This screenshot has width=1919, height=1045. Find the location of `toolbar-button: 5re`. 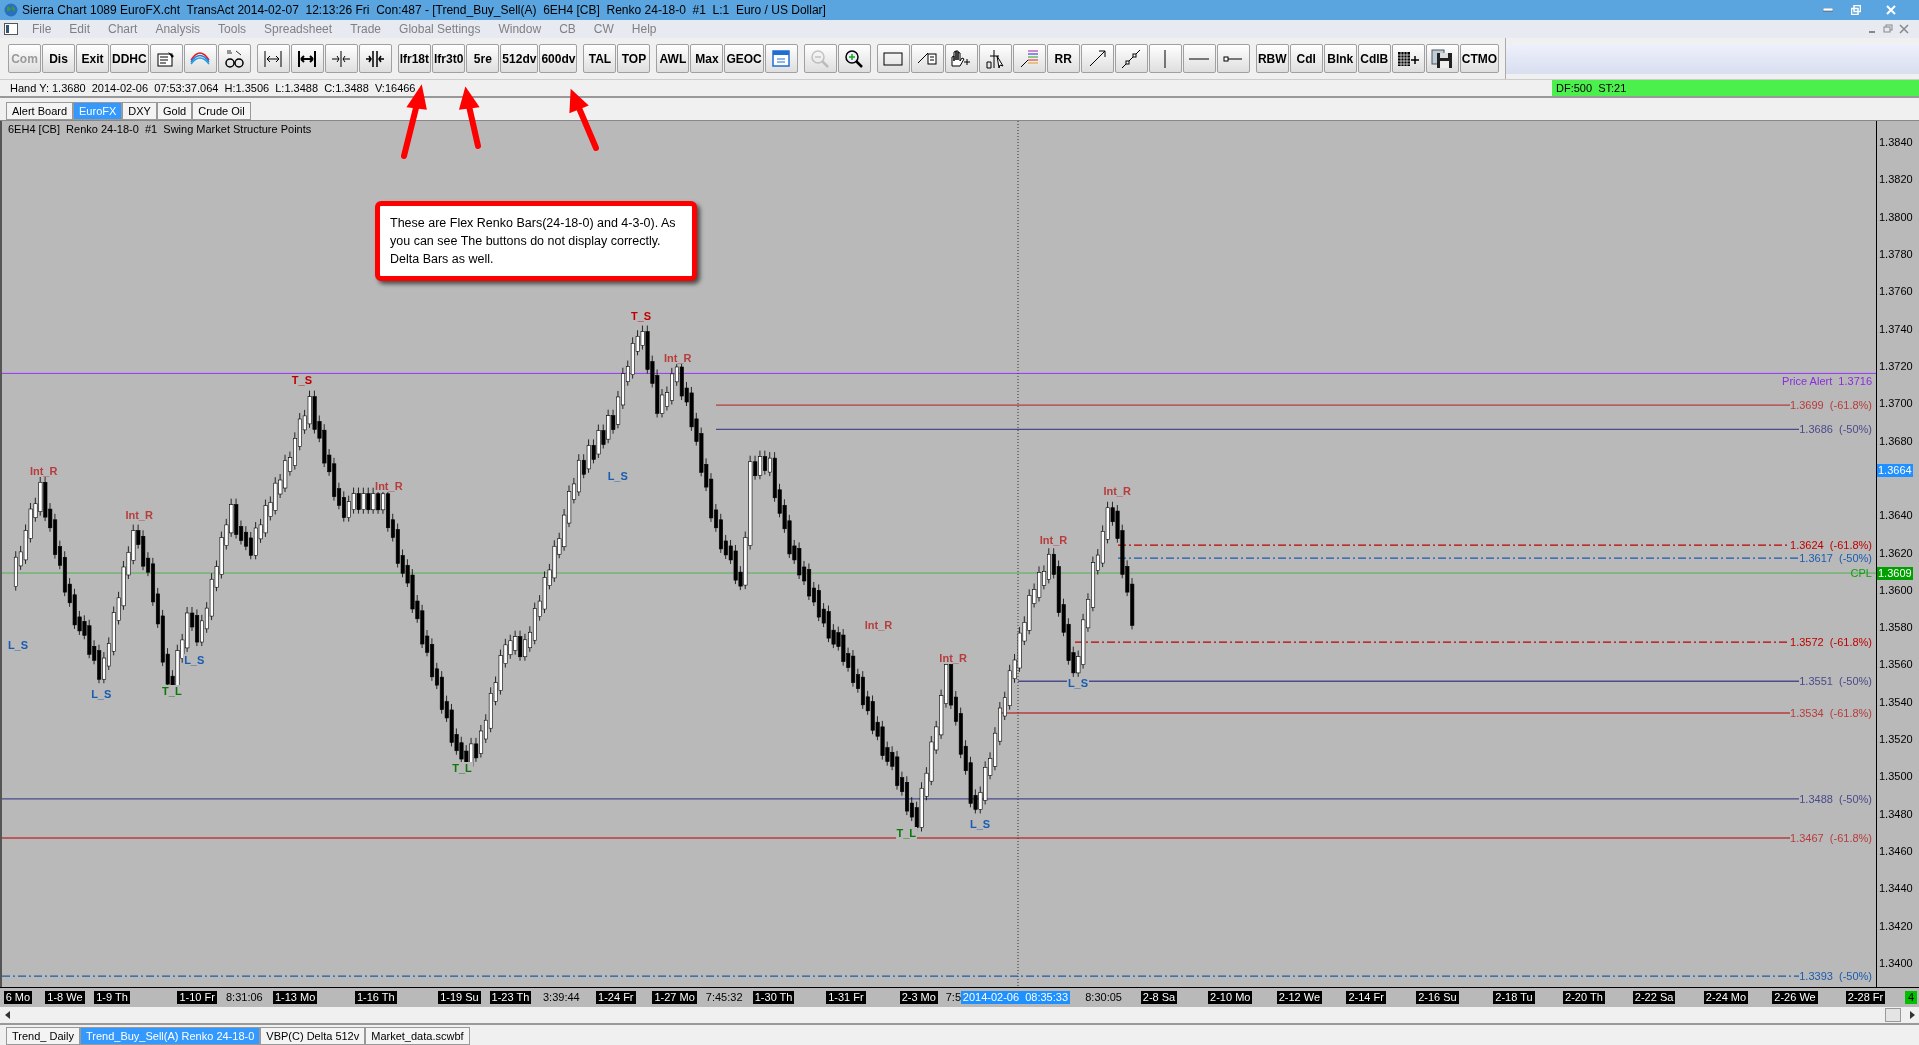

toolbar-button: 5re is located at coordinates (483, 58).